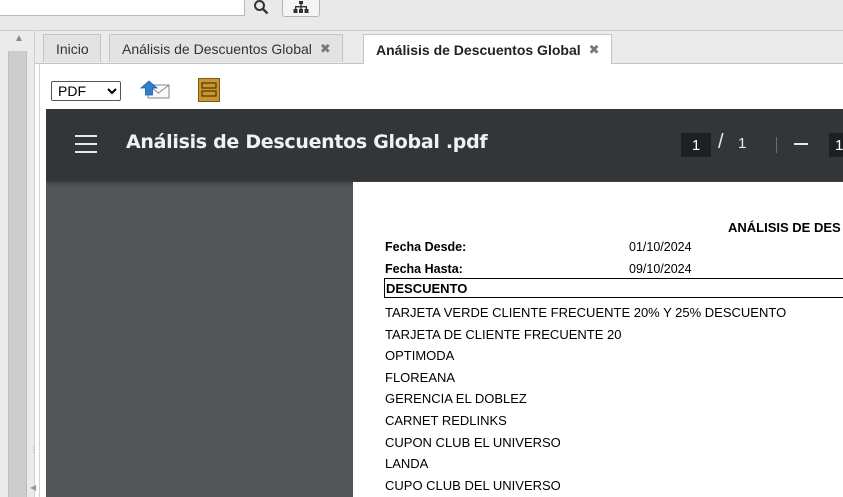  I want to click on table-row: TARJETA DE CLIENTE FRECUENTE 20, so click(503, 334).